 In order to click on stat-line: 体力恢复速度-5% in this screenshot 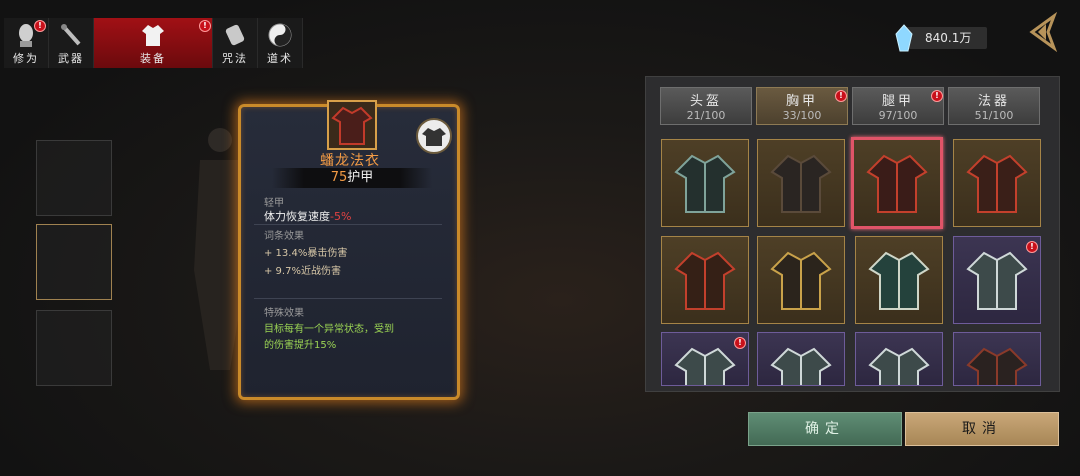, I will do `click(307, 216)`.